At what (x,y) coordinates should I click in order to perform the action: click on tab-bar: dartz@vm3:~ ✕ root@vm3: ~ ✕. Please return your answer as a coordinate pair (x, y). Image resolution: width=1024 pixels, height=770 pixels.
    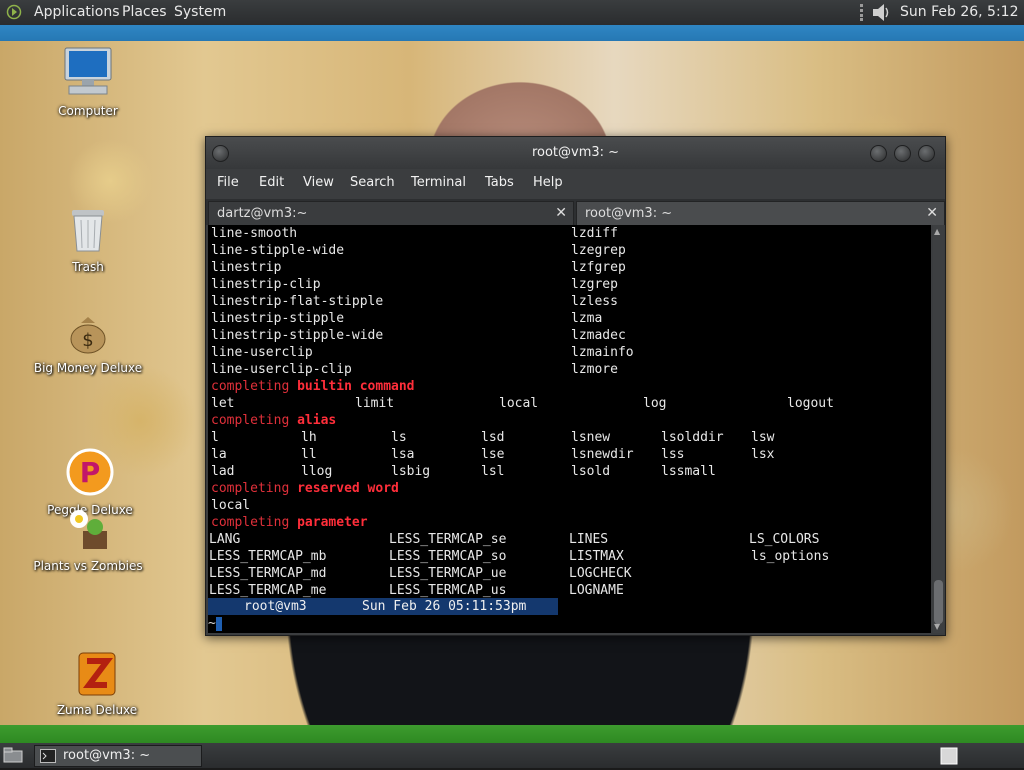
    Looking at the image, I should click on (575, 212).